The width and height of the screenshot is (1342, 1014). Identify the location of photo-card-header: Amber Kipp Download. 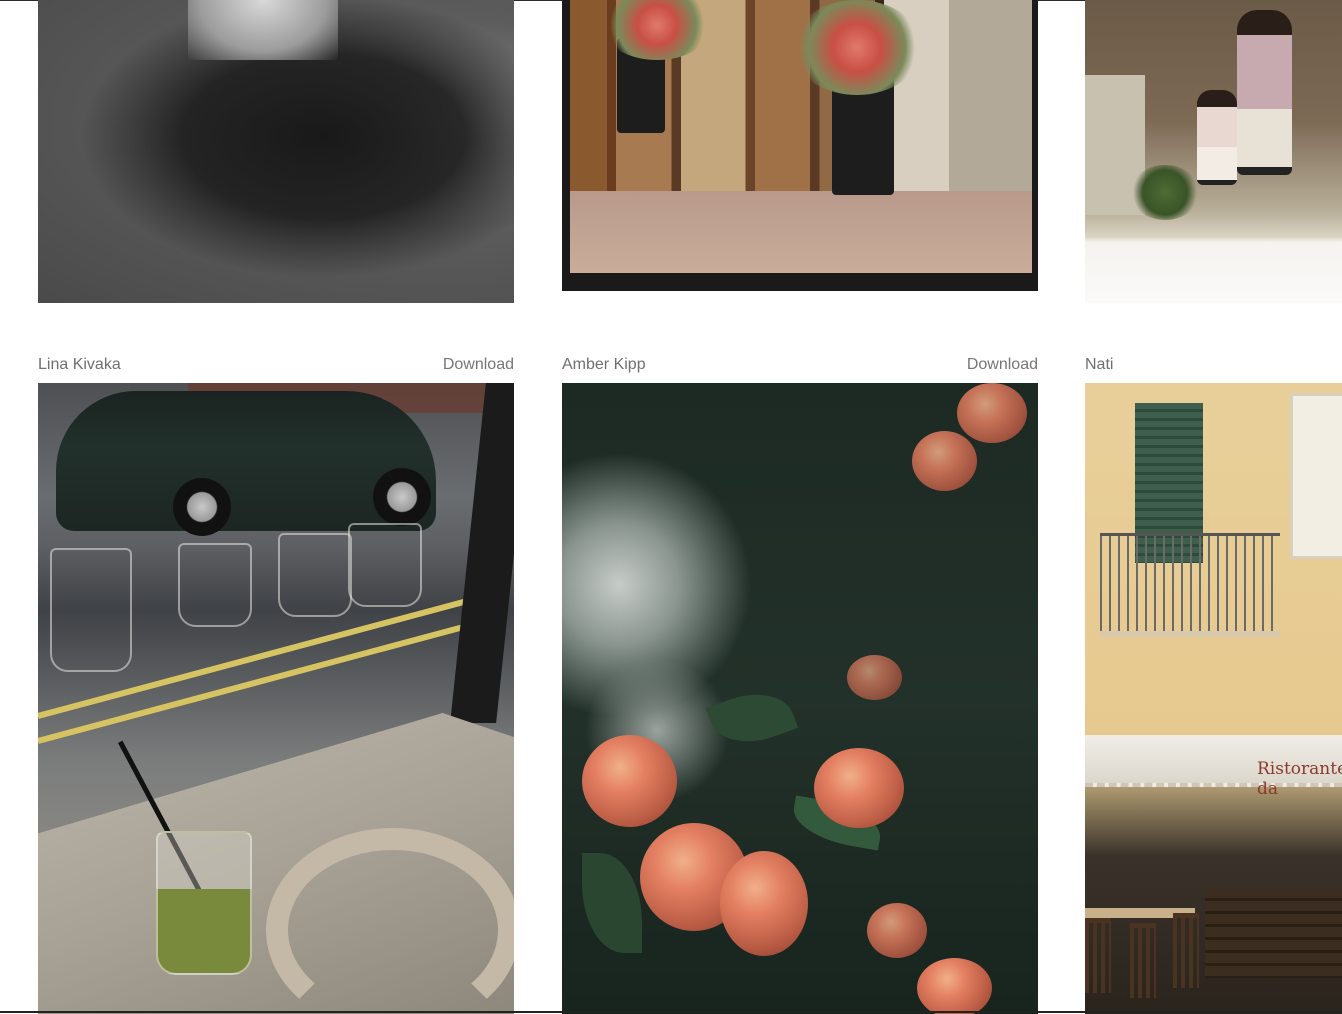
(800, 365).